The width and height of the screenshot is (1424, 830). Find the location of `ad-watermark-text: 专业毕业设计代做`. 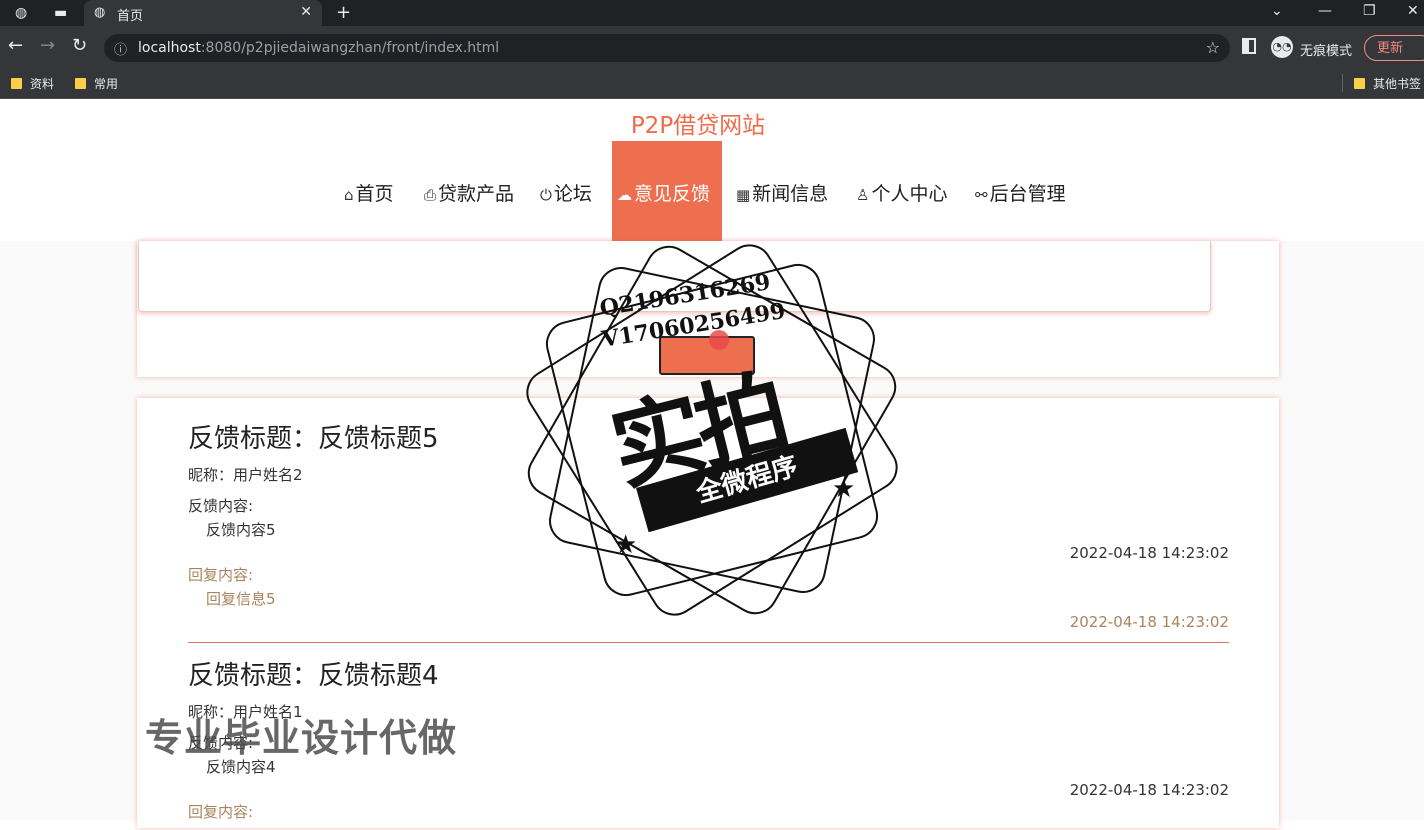

ad-watermark-text: 专业毕业设计代做 is located at coordinates (301, 738).